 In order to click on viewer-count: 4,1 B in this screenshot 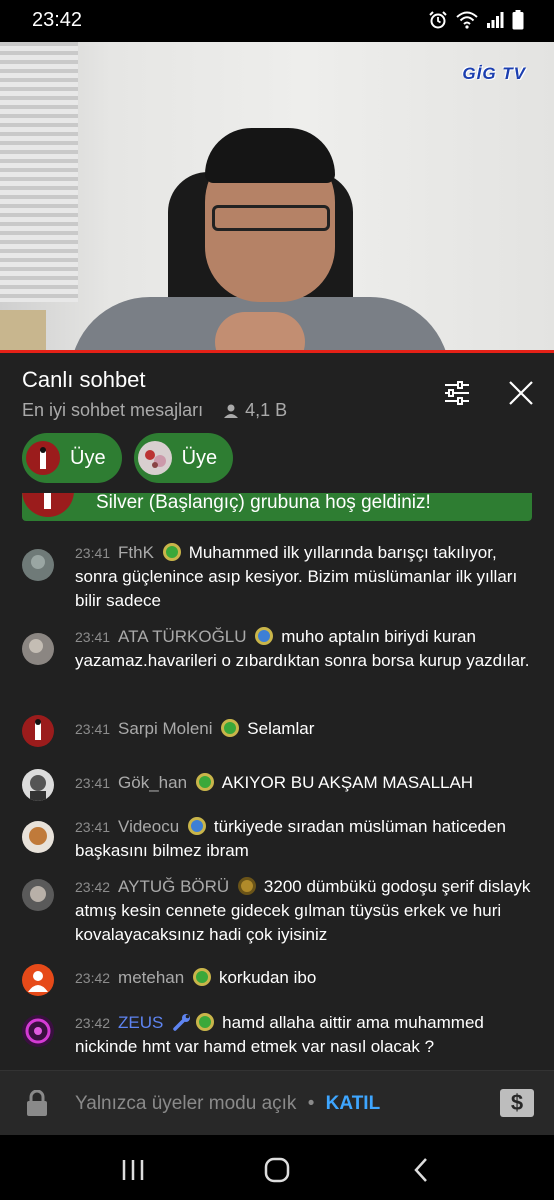, I will do `click(255, 410)`.